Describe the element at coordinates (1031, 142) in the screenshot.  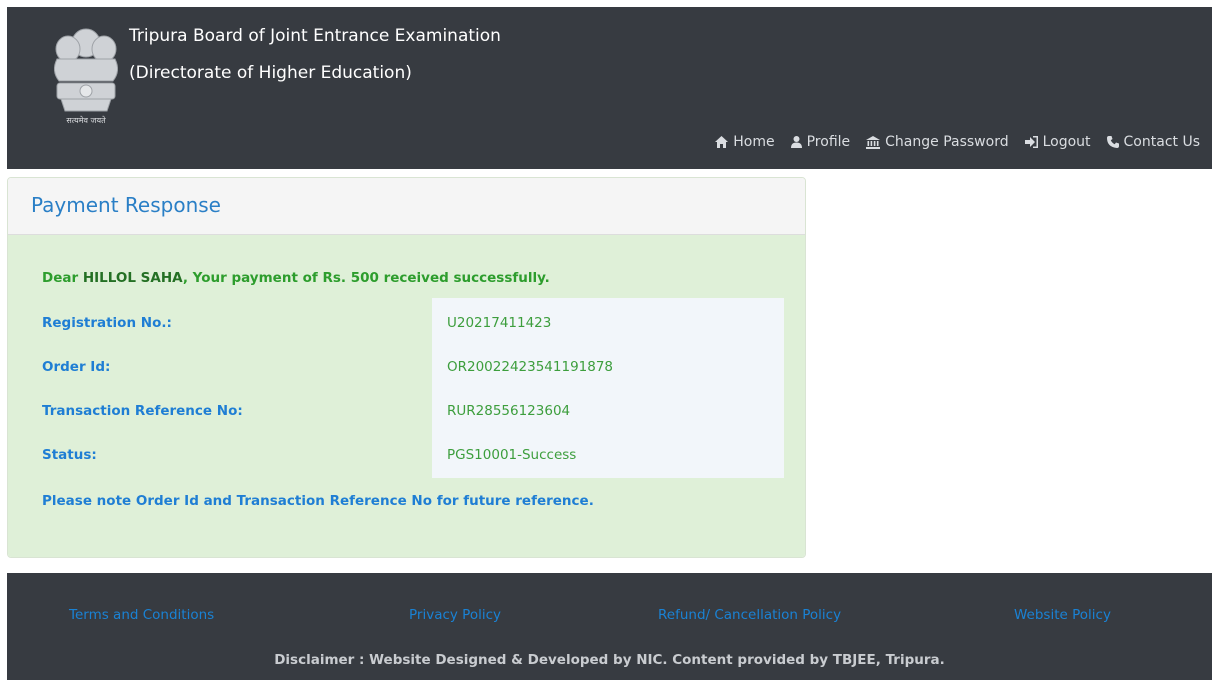
I see `logout-icon` at that location.